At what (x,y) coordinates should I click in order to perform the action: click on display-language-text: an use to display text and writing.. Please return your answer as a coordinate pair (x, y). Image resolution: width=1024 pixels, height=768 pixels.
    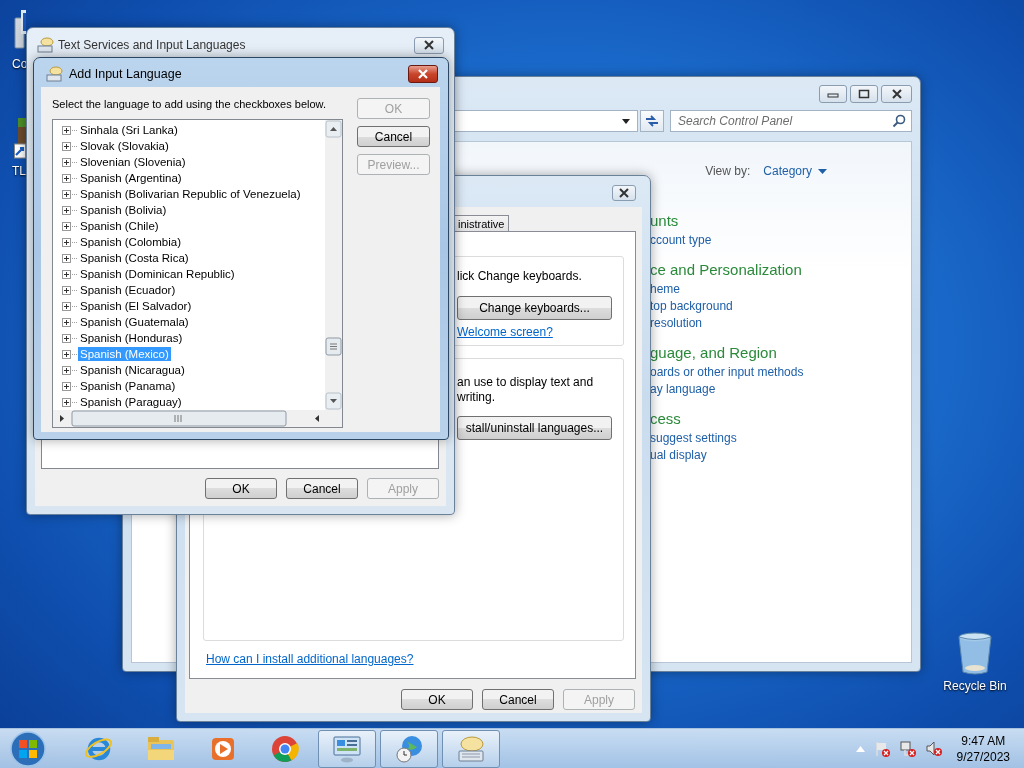
    Looking at the image, I should click on (525, 390).